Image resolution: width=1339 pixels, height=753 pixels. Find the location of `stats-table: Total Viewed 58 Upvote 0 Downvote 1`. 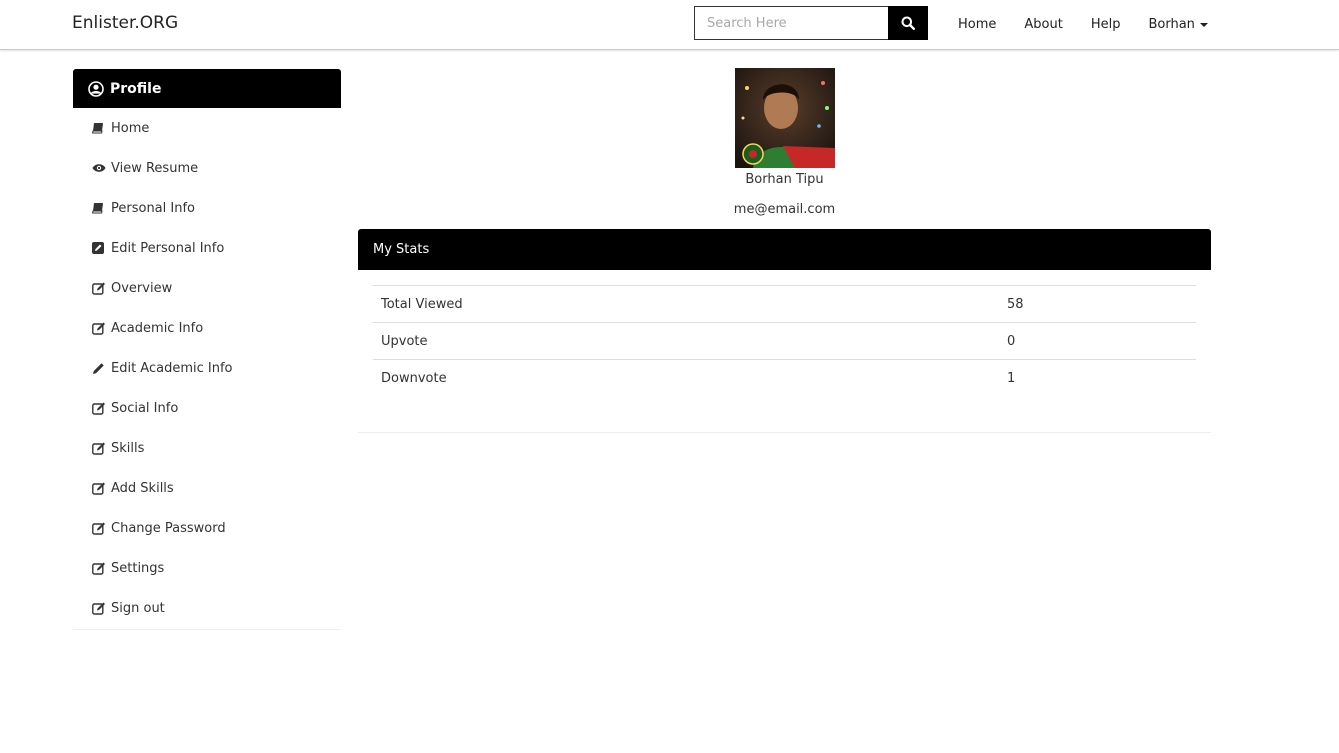

stats-table: Total Viewed 58 Upvote 0 Downvote 1 is located at coordinates (784, 341).